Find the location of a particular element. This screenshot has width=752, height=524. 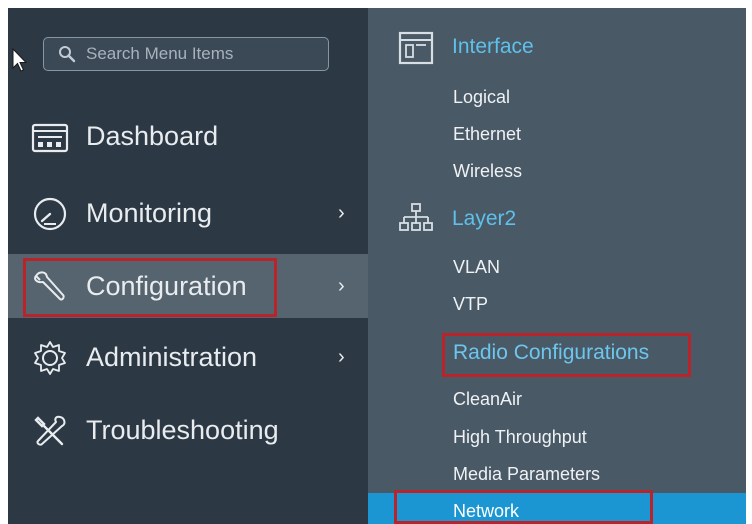

gauge-icon is located at coordinates (50, 214).